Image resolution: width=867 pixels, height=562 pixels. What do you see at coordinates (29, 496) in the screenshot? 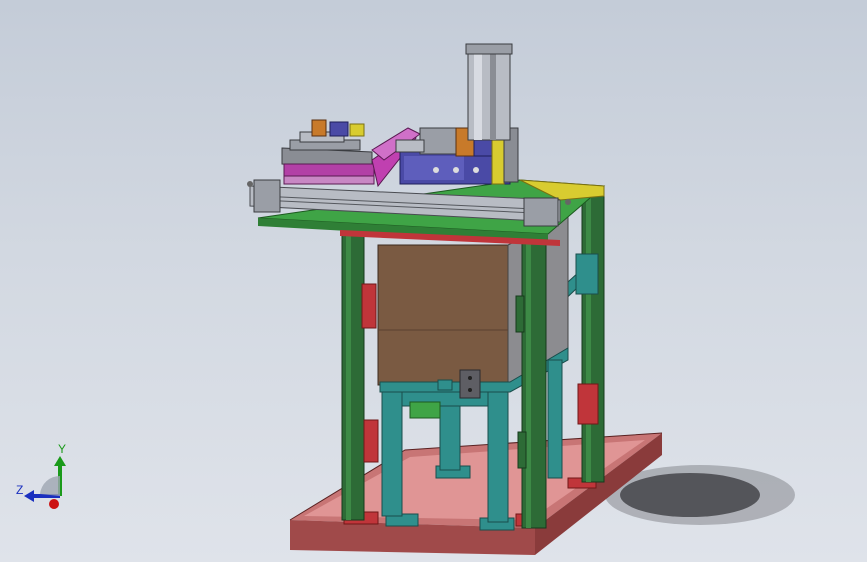
I see `z-axis-arrow-icon` at bounding box center [29, 496].